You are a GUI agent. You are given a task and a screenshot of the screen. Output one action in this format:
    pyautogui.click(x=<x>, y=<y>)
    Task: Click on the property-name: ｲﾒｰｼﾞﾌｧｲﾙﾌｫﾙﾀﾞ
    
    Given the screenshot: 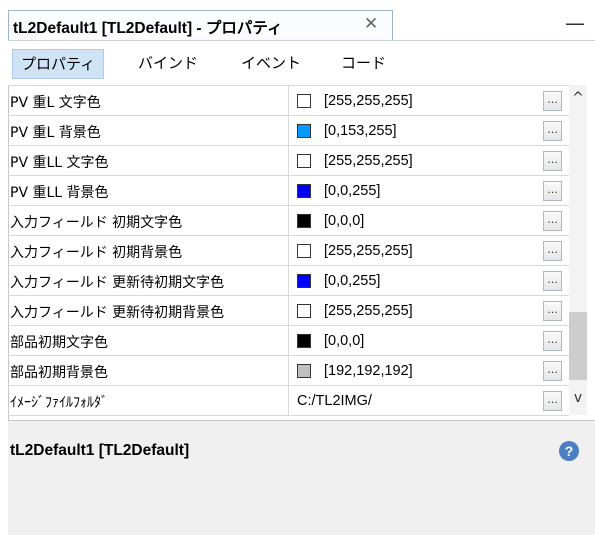 What is the action you would take?
    pyautogui.click(x=59, y=403)
    